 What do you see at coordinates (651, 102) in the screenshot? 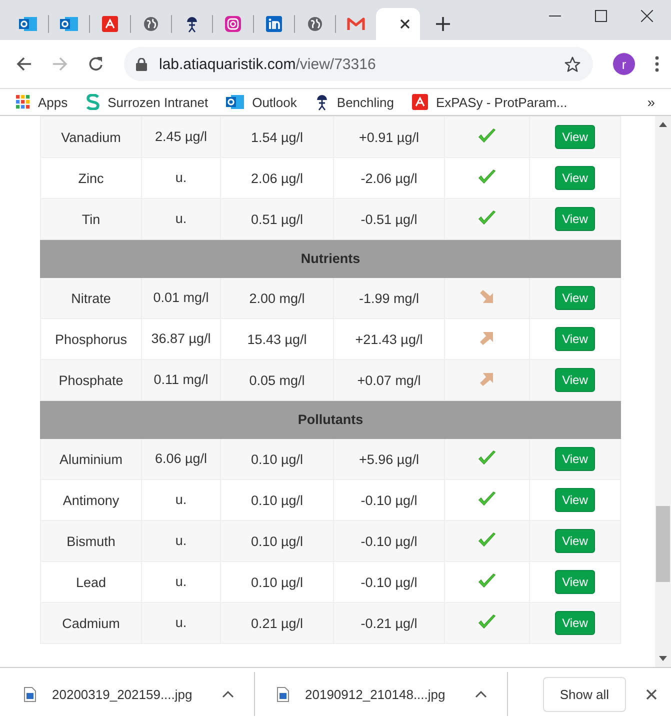
I see `more-bookmarks-button: »` at bounding box center [651, 102].